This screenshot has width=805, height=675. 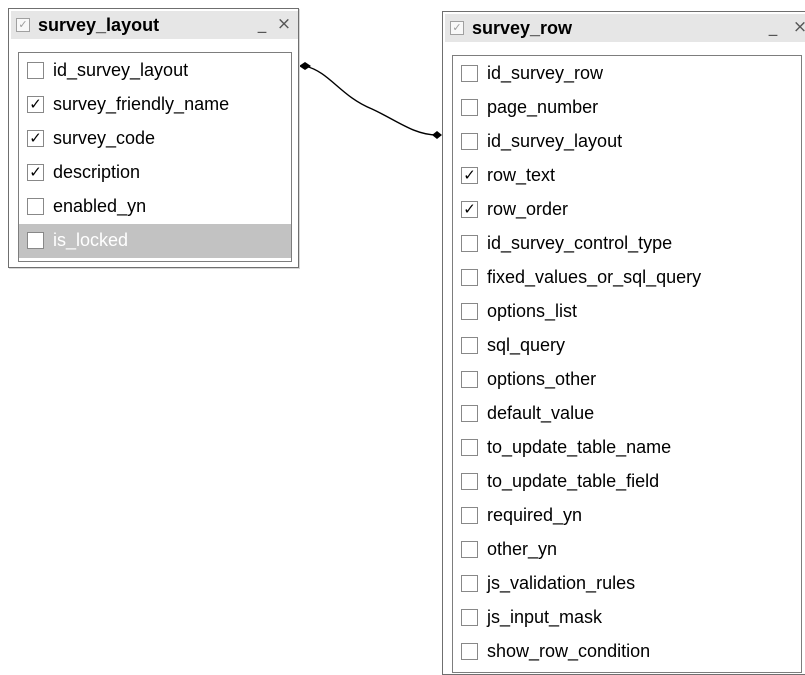 I want to click on survey-row-field-row: page_number, so click(x=627, y=108).